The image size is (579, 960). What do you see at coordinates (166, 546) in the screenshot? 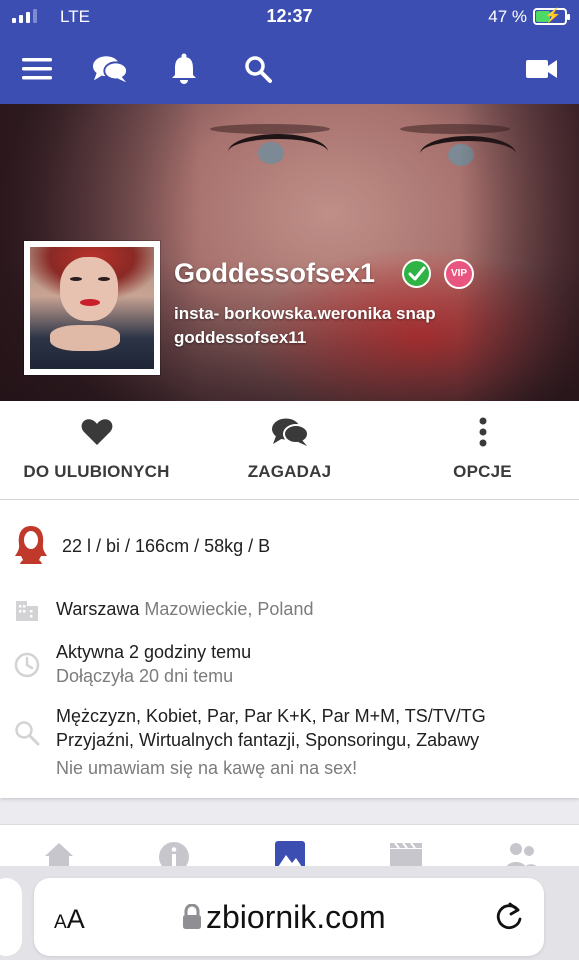
I see `stats-text: 22 l / bi / 166cm / 58kg / B` at bounding box center [166, 546].